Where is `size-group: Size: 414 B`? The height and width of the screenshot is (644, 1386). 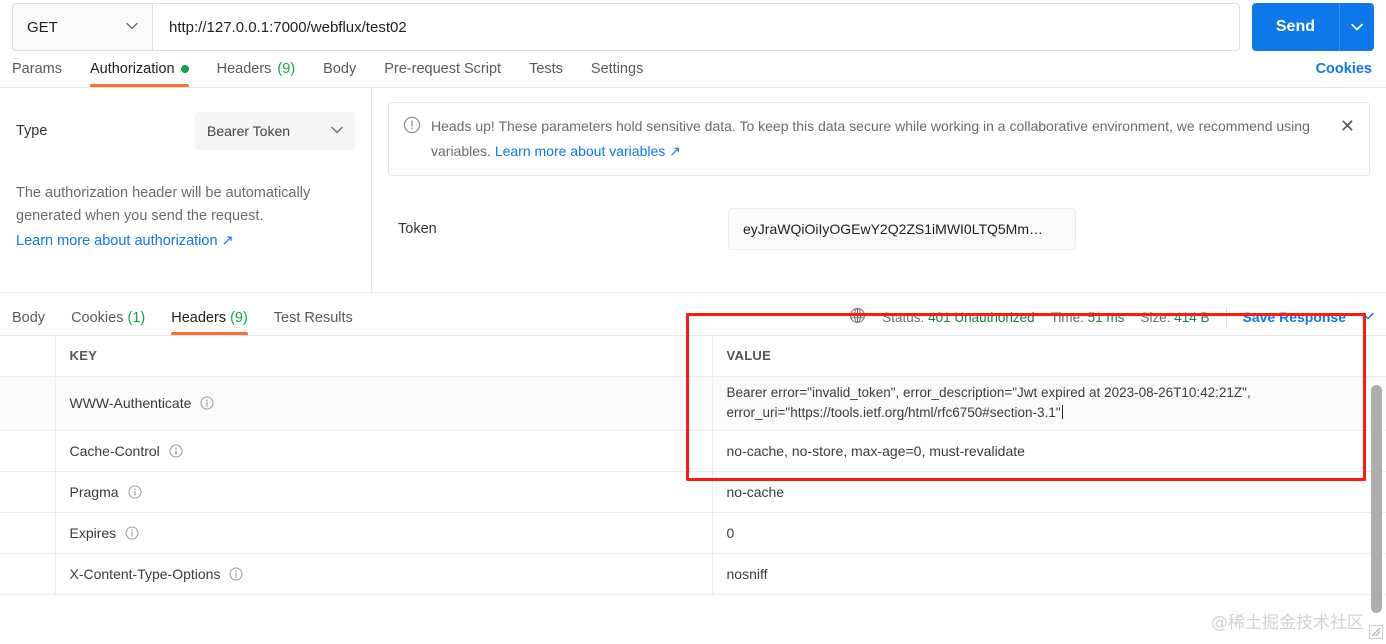 size-group: Size: 414 B is located at coordinates (1174, 317).